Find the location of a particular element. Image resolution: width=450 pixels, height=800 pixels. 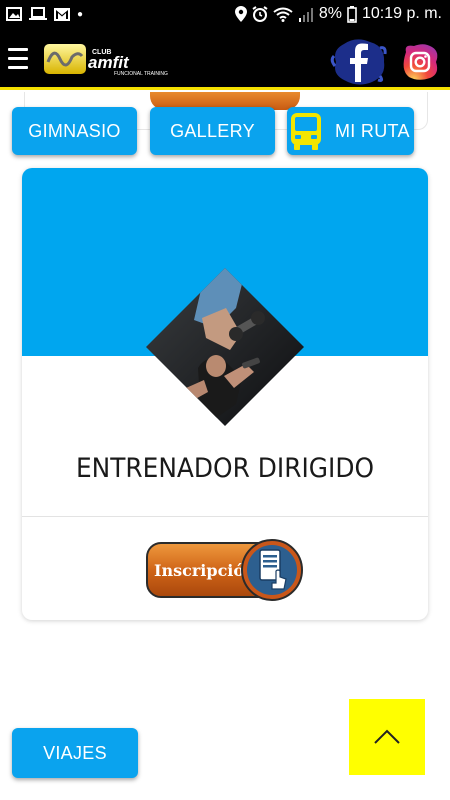

gimnasio-label: GIMNASIO is located at coordinates (74, 130).